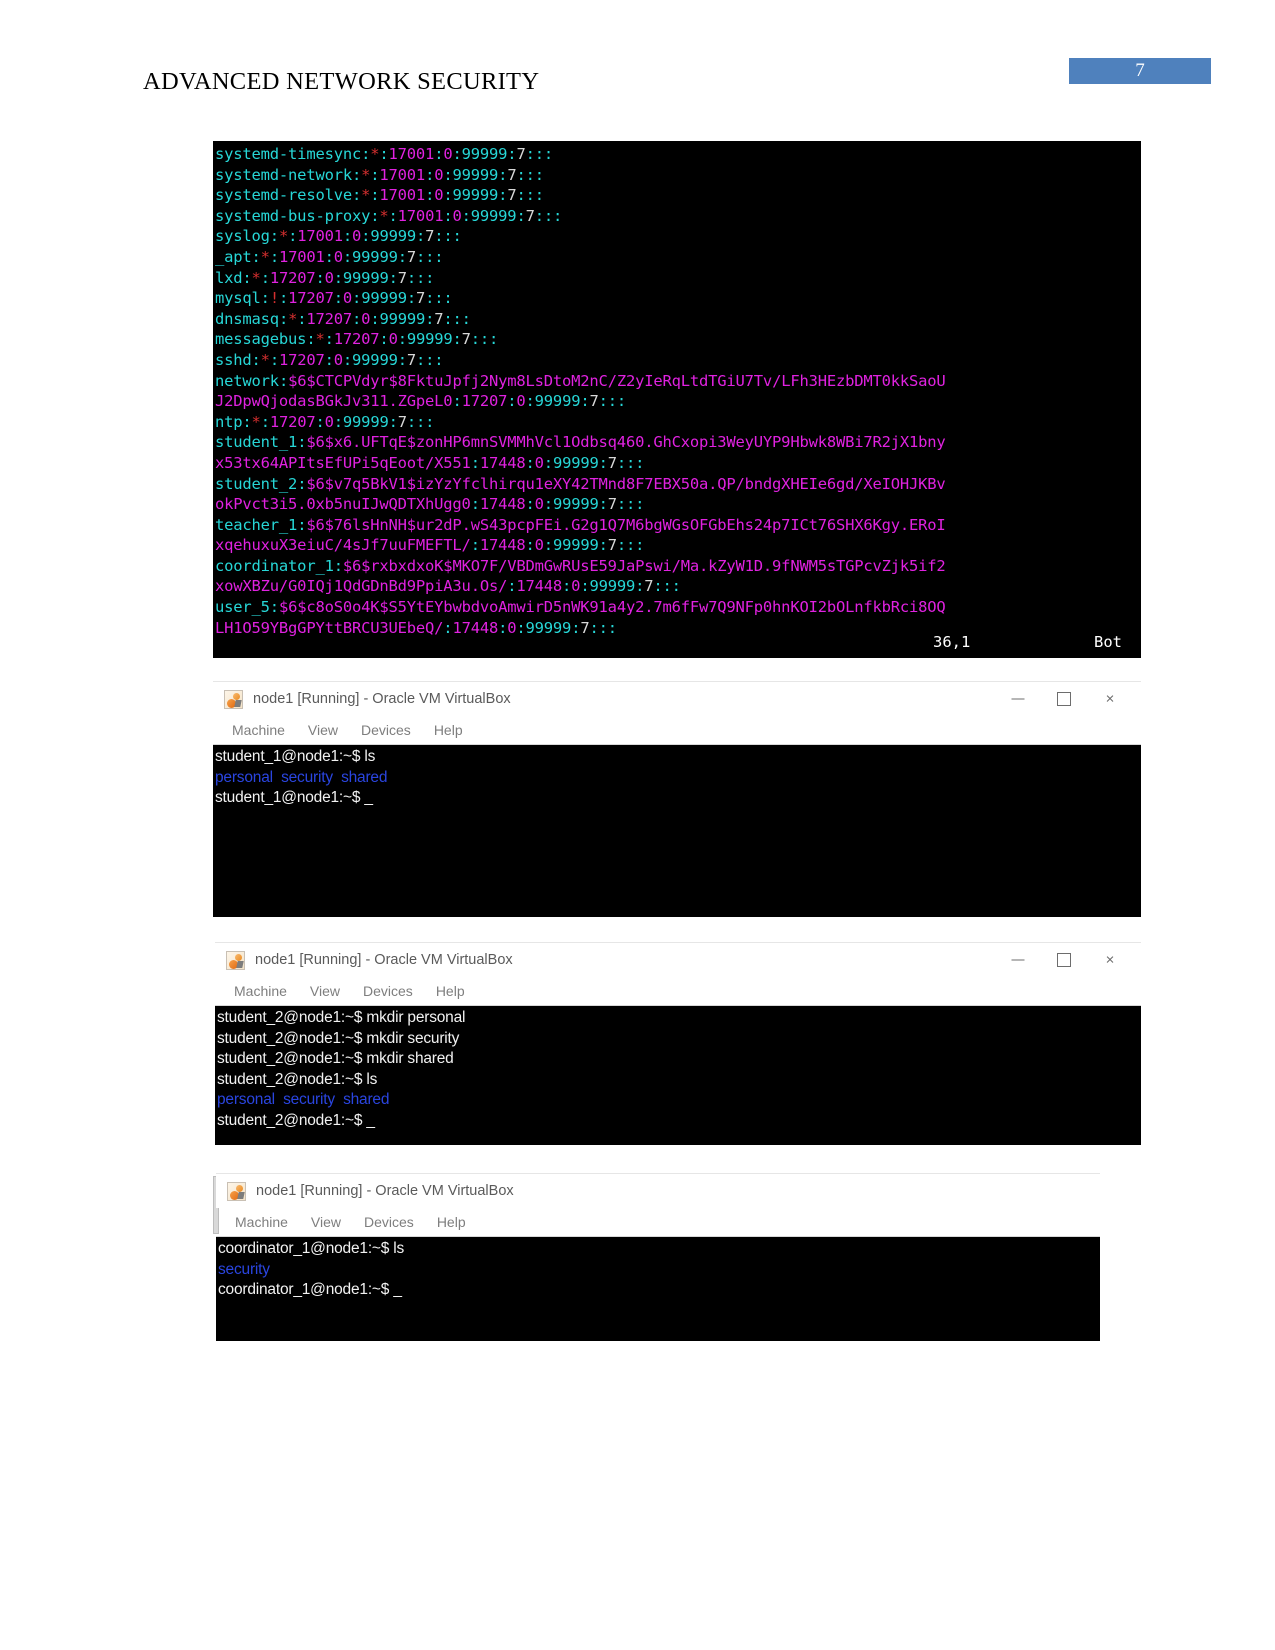  What do you see at coordinates (658, 1191) in the screenshot?
I see `title-bar: node1 [Running] - Oracle VM VirtualBox` at bounding box center [658, 1191].